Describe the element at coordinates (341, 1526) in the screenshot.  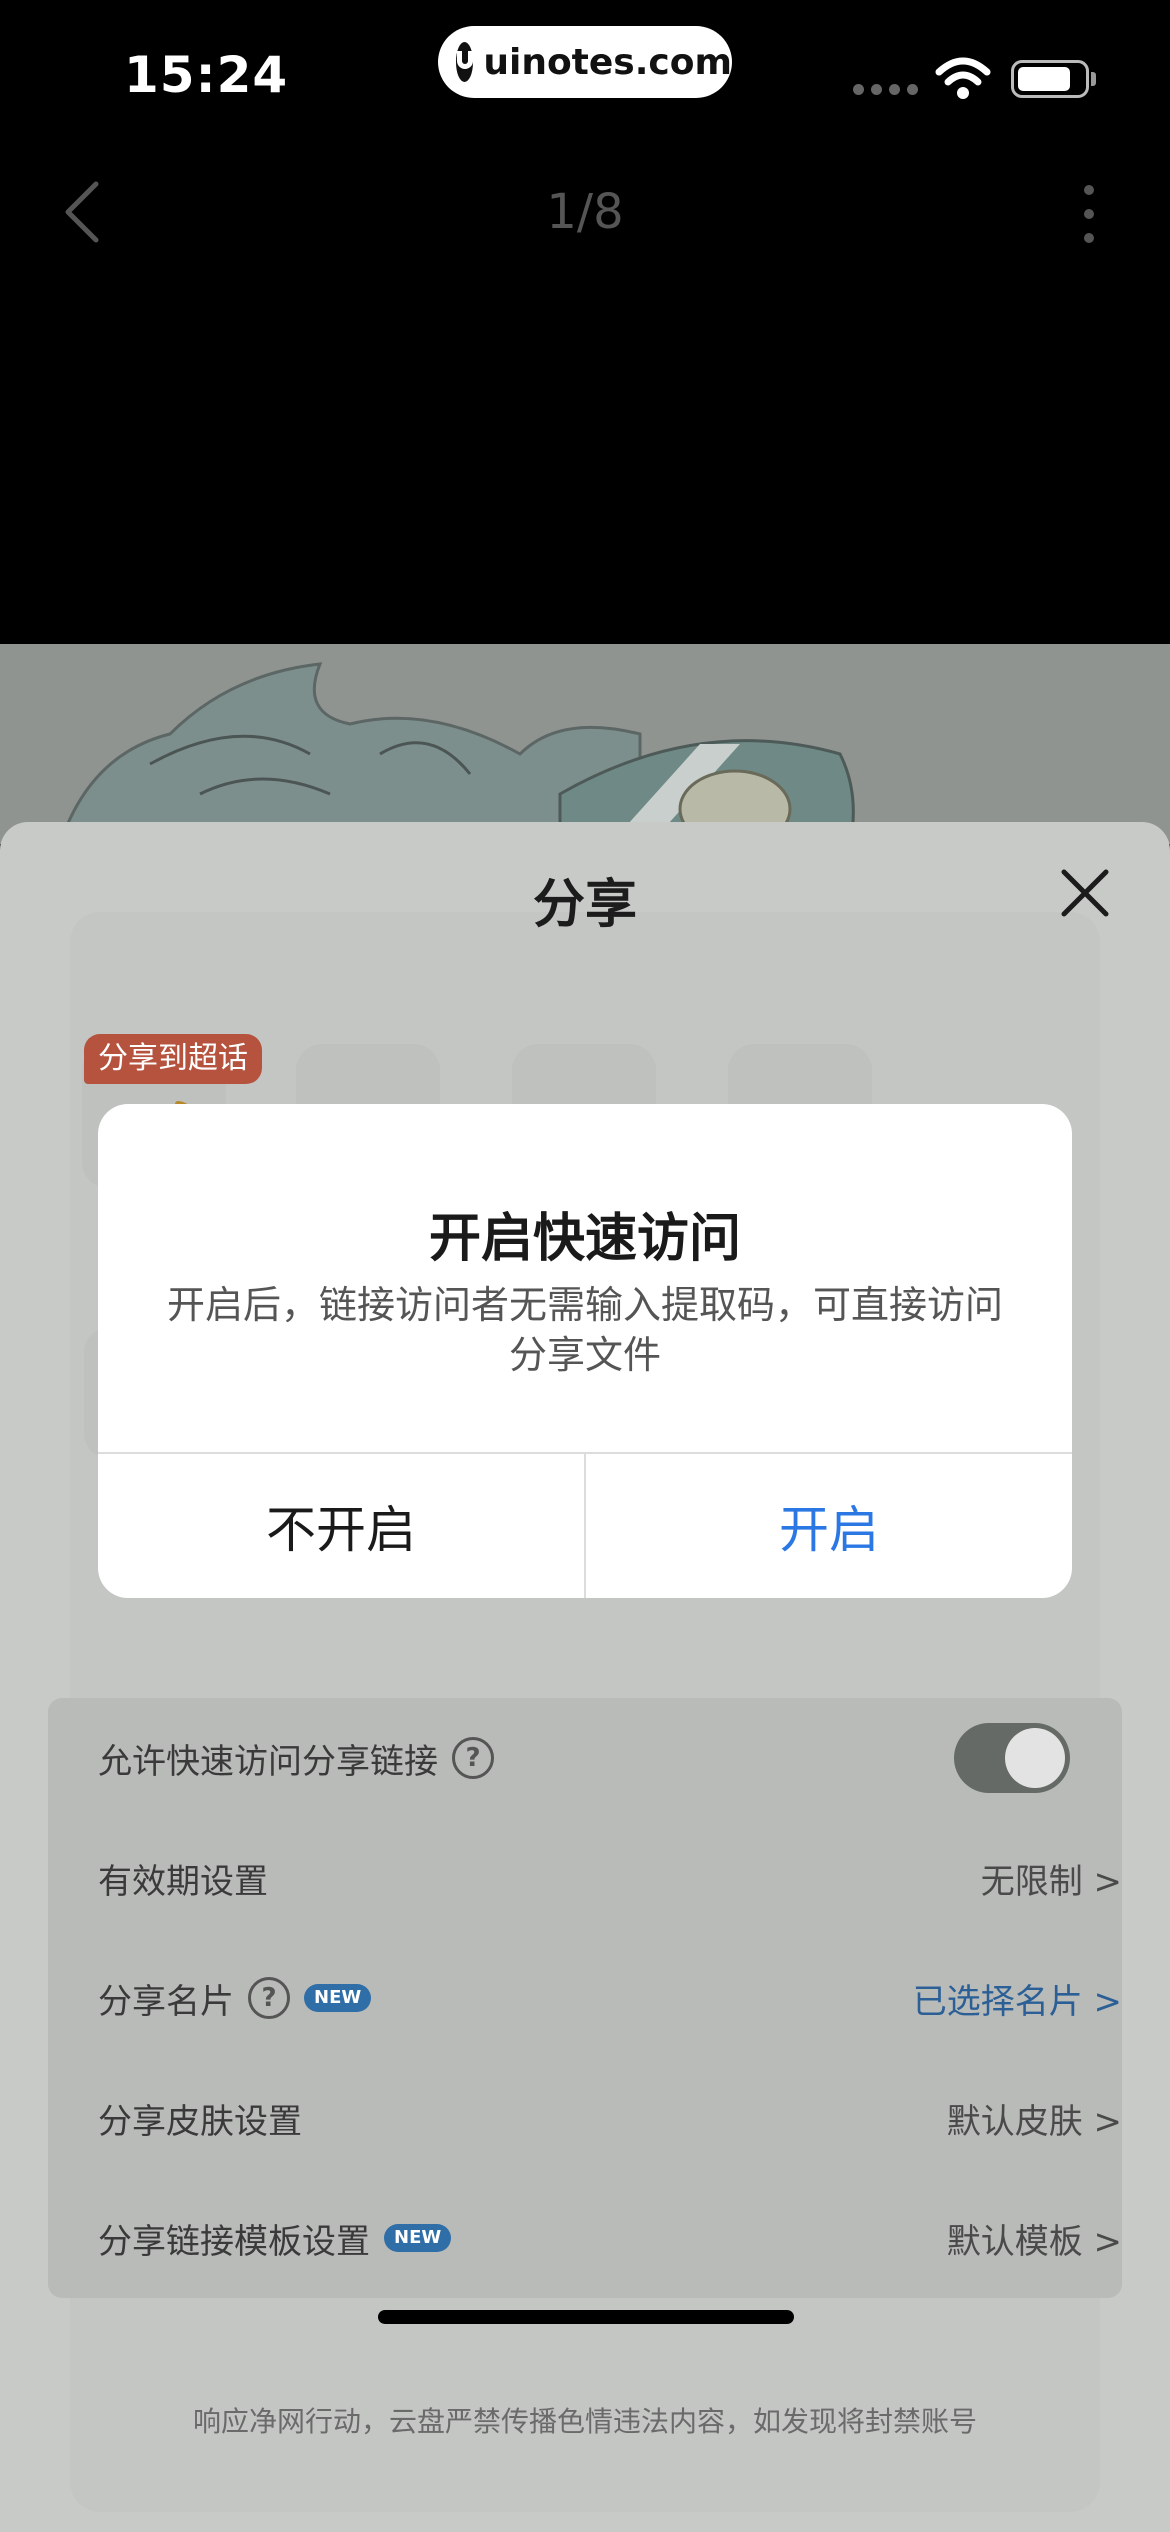
I see `dialog-cancel-button: 不开启` at that location.